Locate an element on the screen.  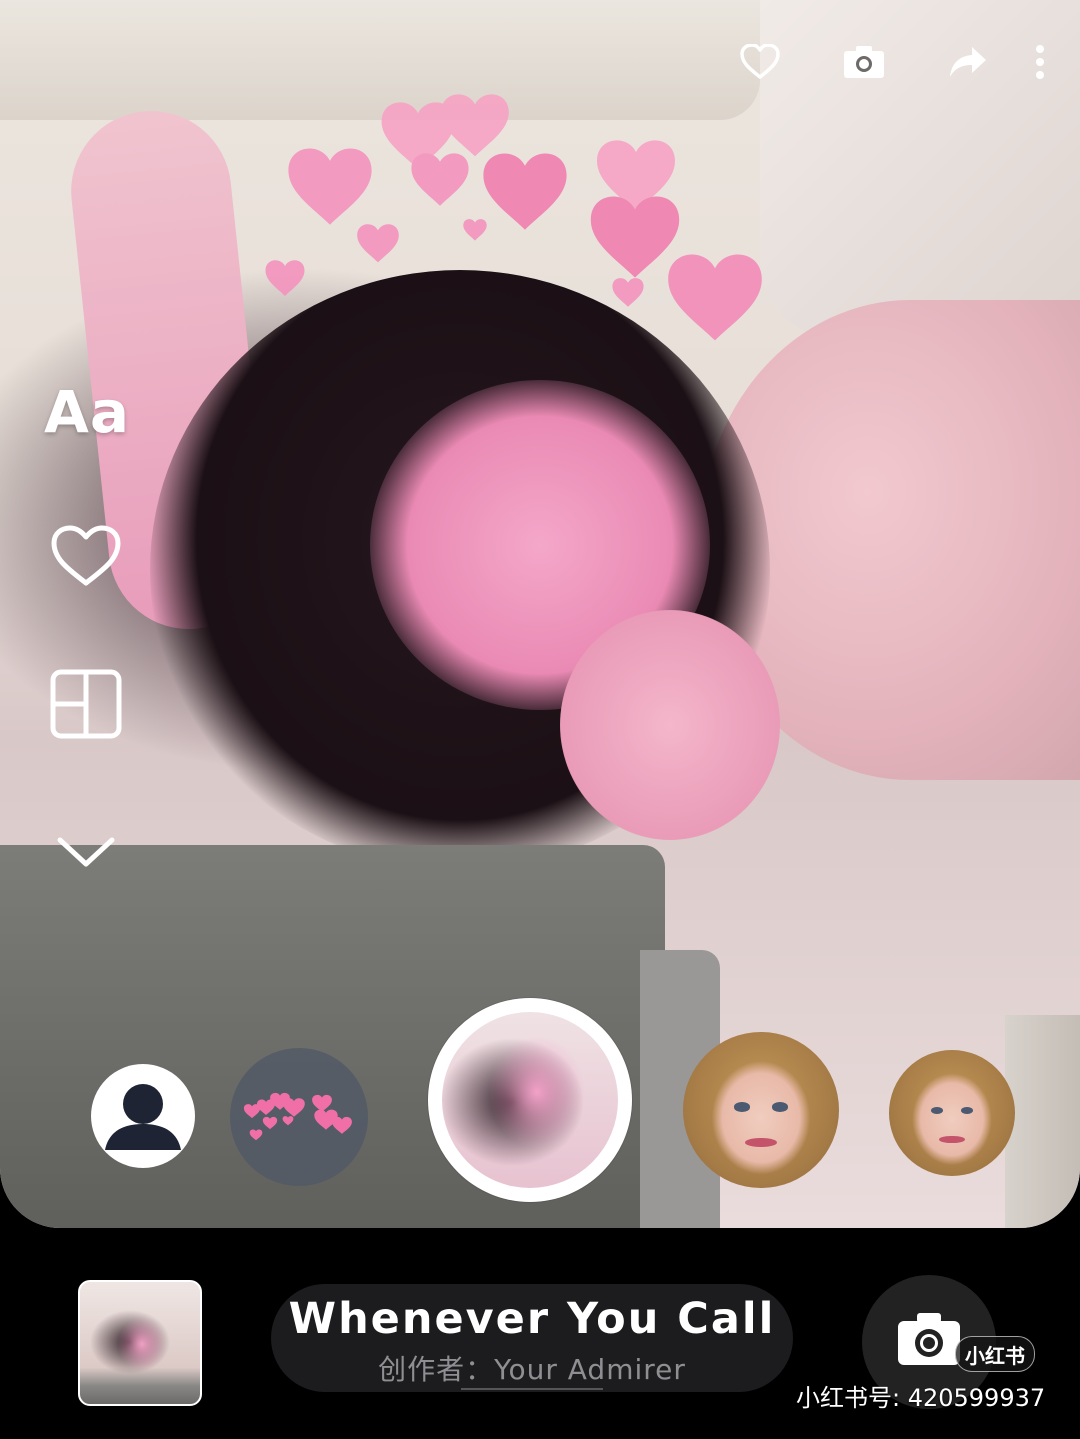
gallery-thumbnail is located at coordinates (140, 1343).